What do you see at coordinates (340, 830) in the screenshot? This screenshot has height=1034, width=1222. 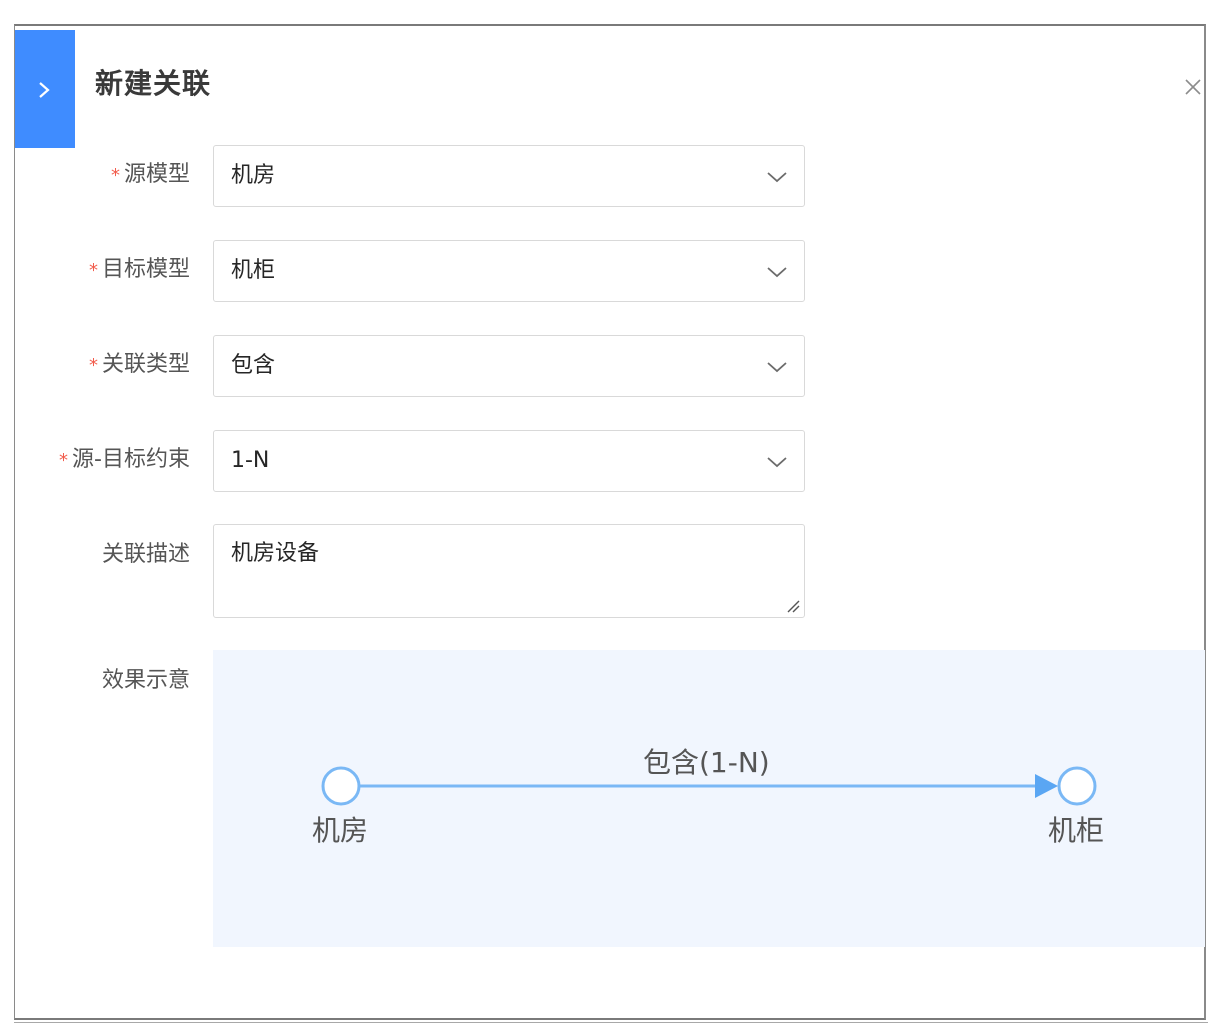 I see `source-node-label: 机房` at bounding box center [340, 830].